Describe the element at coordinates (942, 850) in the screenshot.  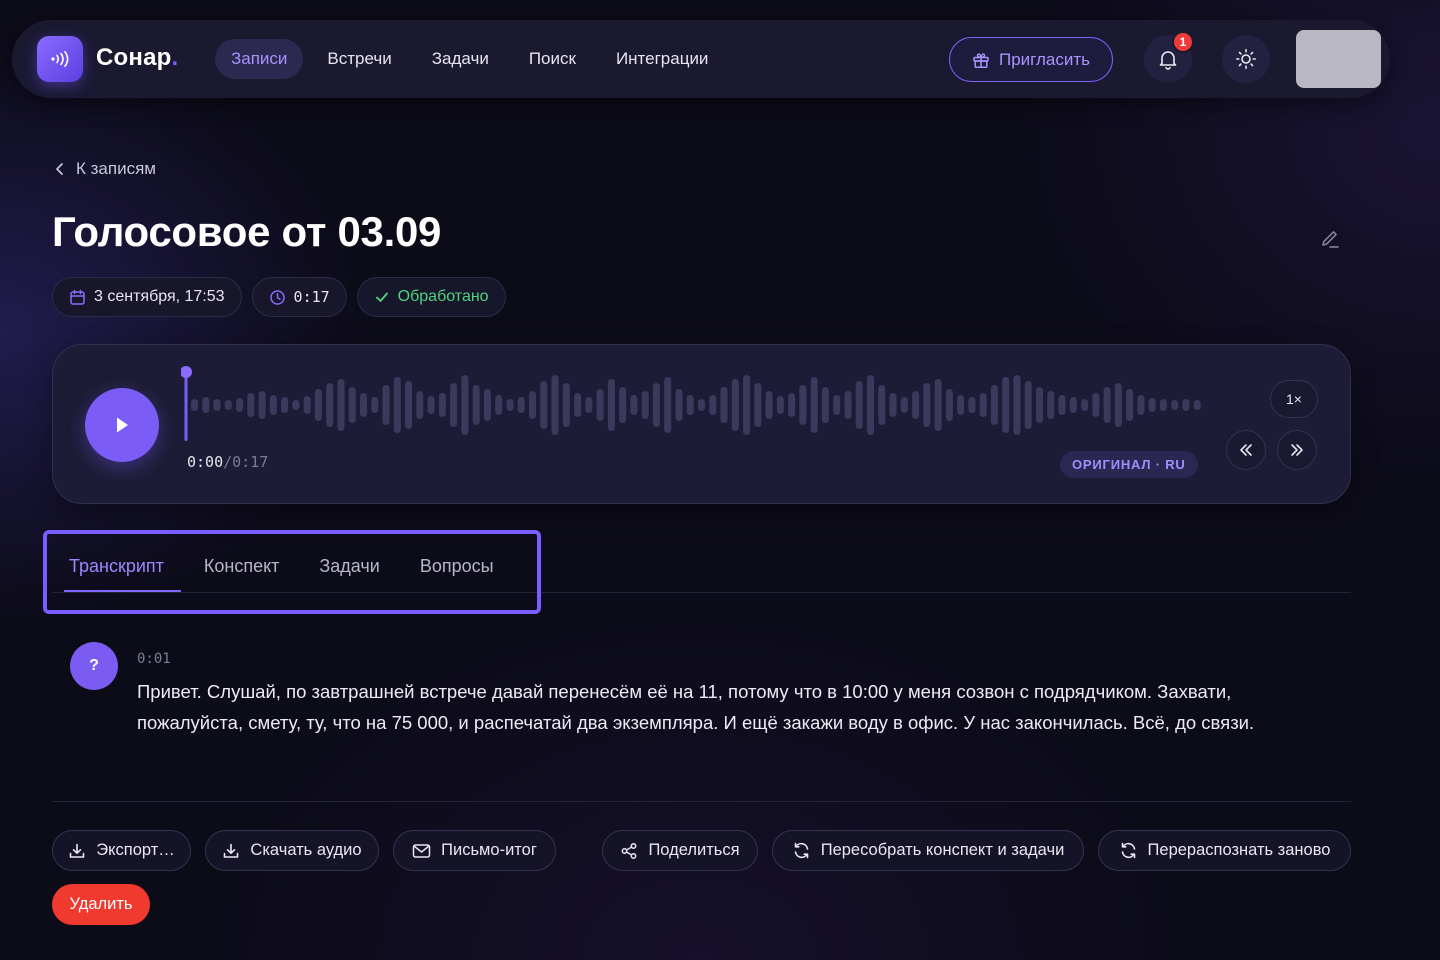
I see `rebuild-summary-label: Пересобрать конспект и задачи` at that location.